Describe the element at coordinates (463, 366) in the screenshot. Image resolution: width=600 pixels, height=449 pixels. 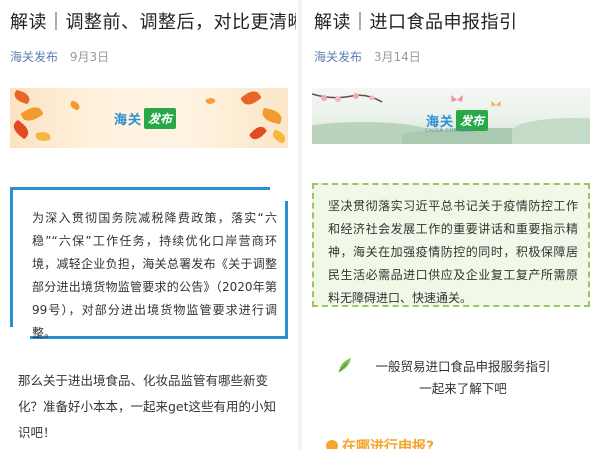
I see `guide-line: 一般贸易进口食品申报服务指引` at that location.